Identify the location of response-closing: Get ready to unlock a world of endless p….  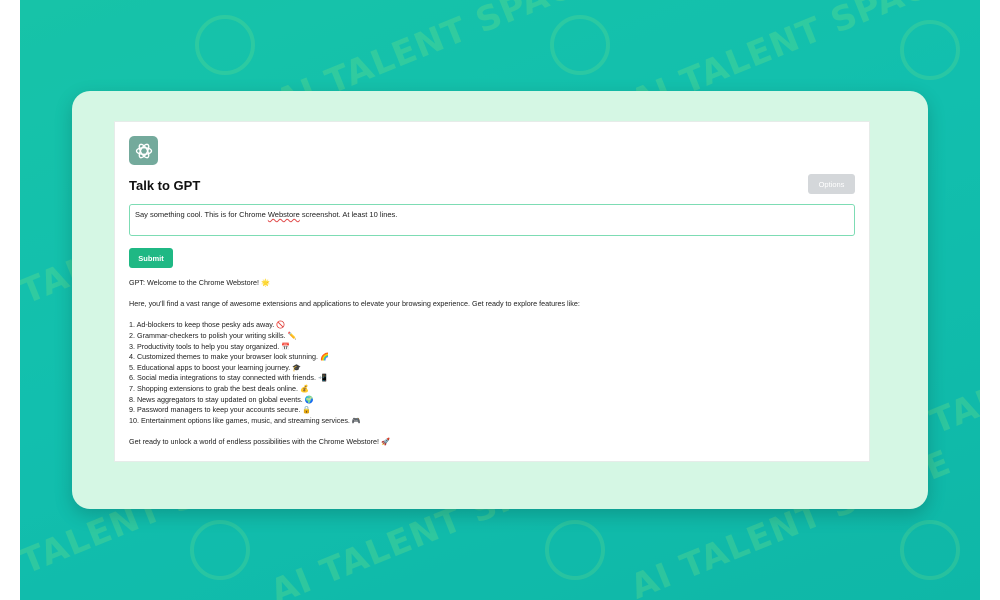
(259, 441).